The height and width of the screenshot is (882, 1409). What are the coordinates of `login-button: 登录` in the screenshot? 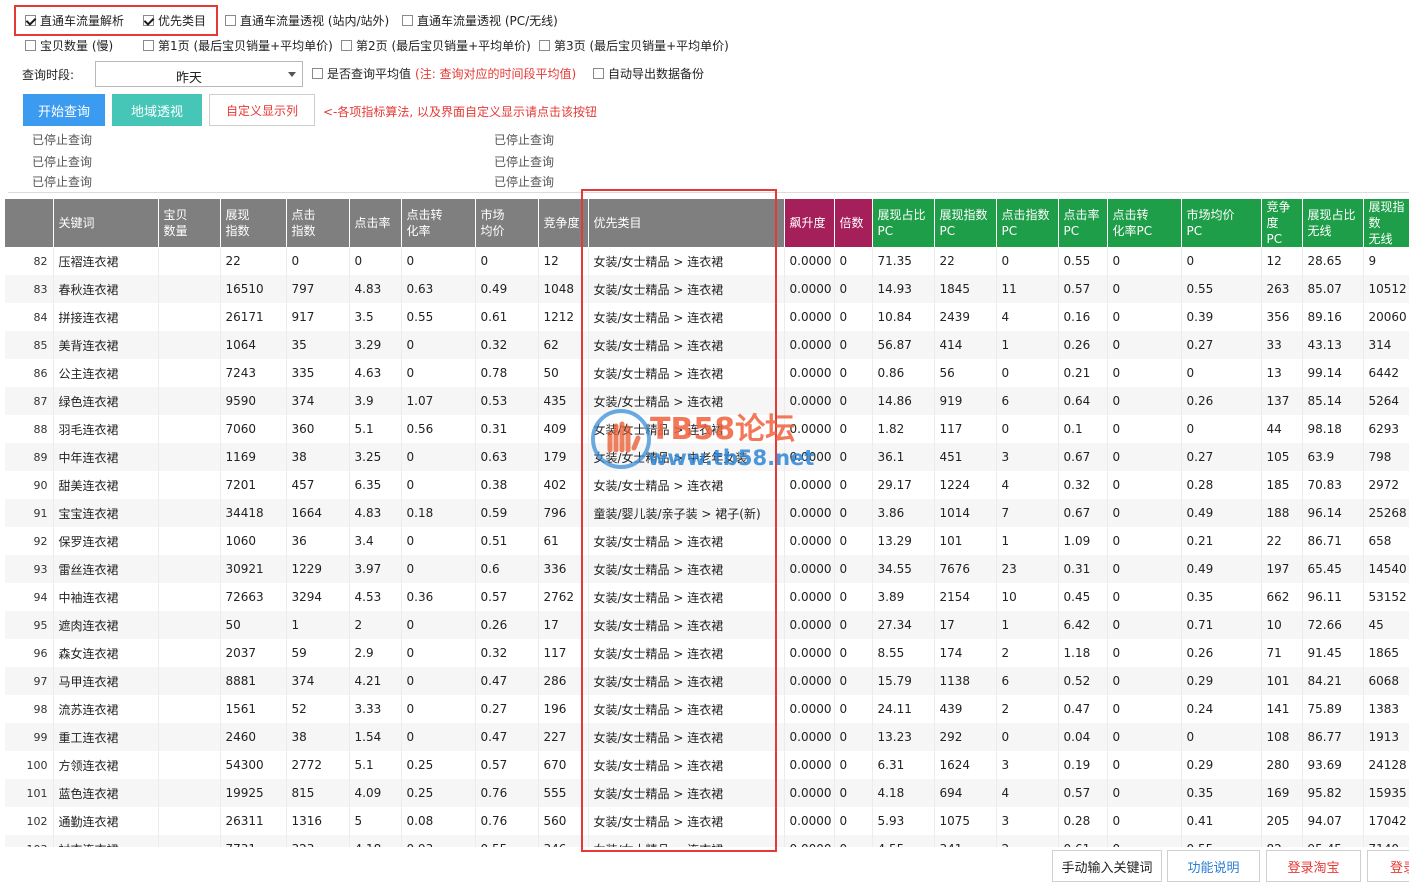 It's located at (1388, 866).